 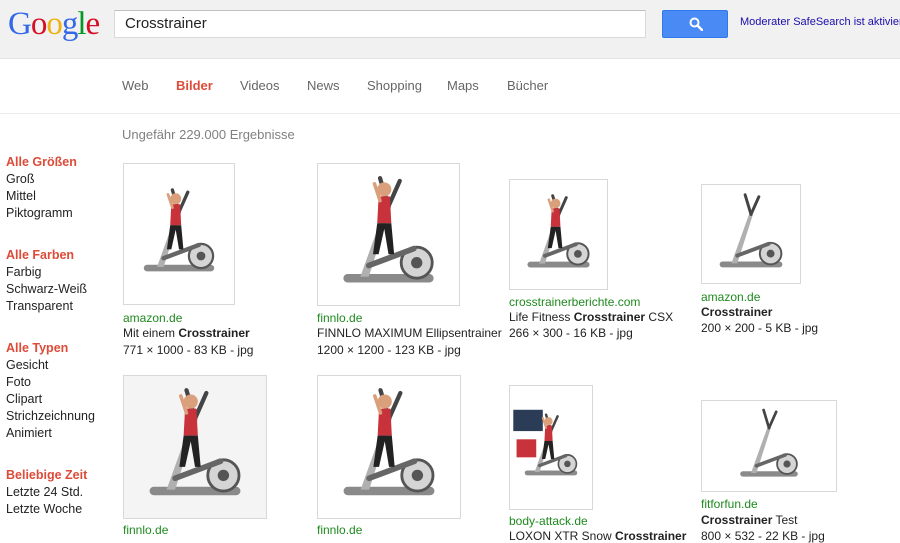 I want to click on result-title: Mit einem Crosstrainer, so click(x=186, y=333).